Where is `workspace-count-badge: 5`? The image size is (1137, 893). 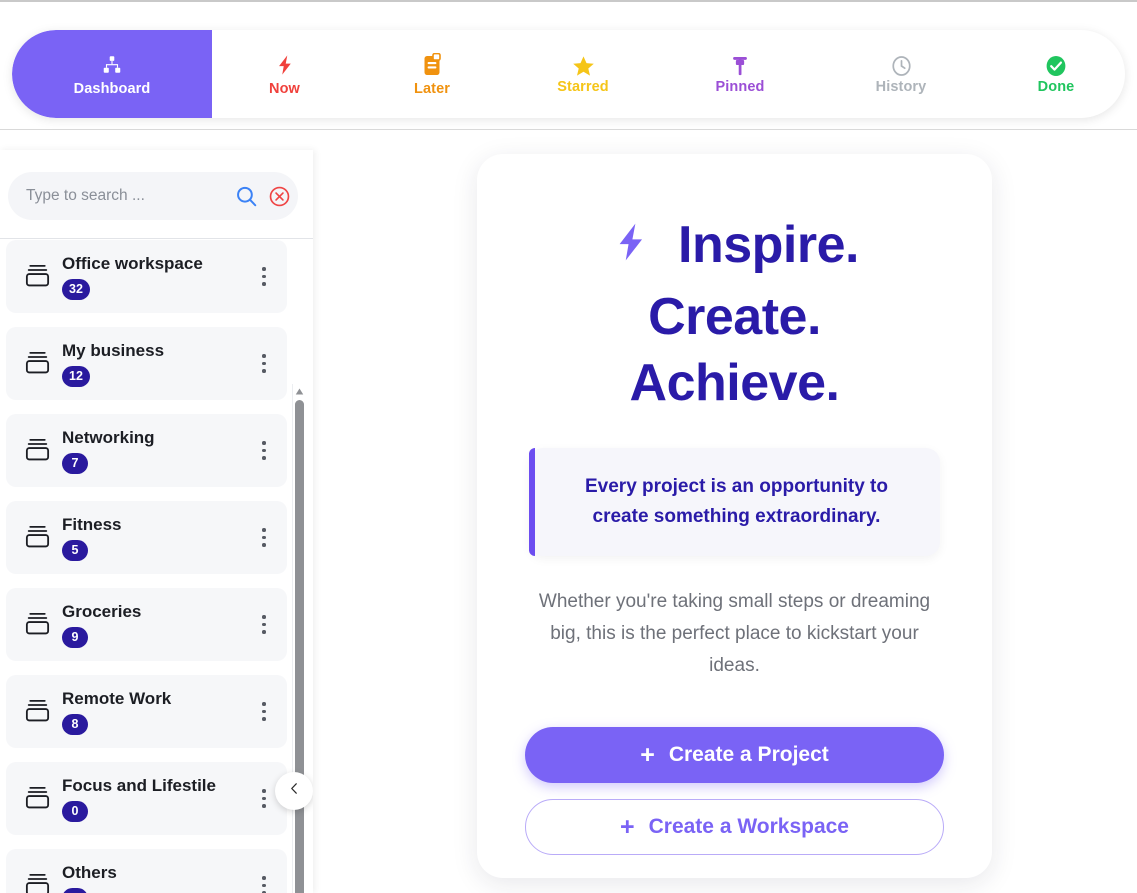 workspace-count-badge: 5 is located at coordinates (75, 550).